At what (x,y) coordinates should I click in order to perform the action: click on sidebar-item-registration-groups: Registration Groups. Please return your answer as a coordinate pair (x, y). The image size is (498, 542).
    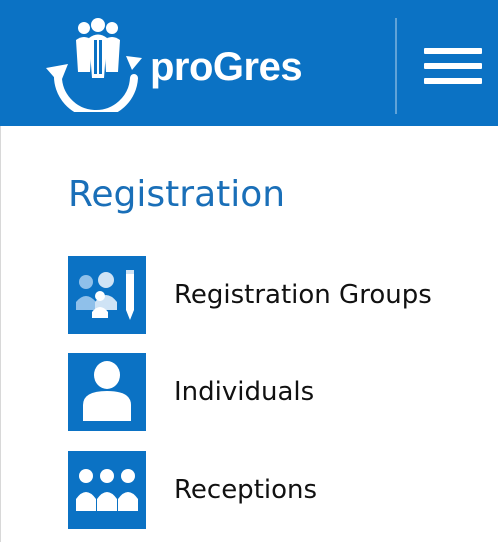
    Looking at the image, I should click on (278, 295).